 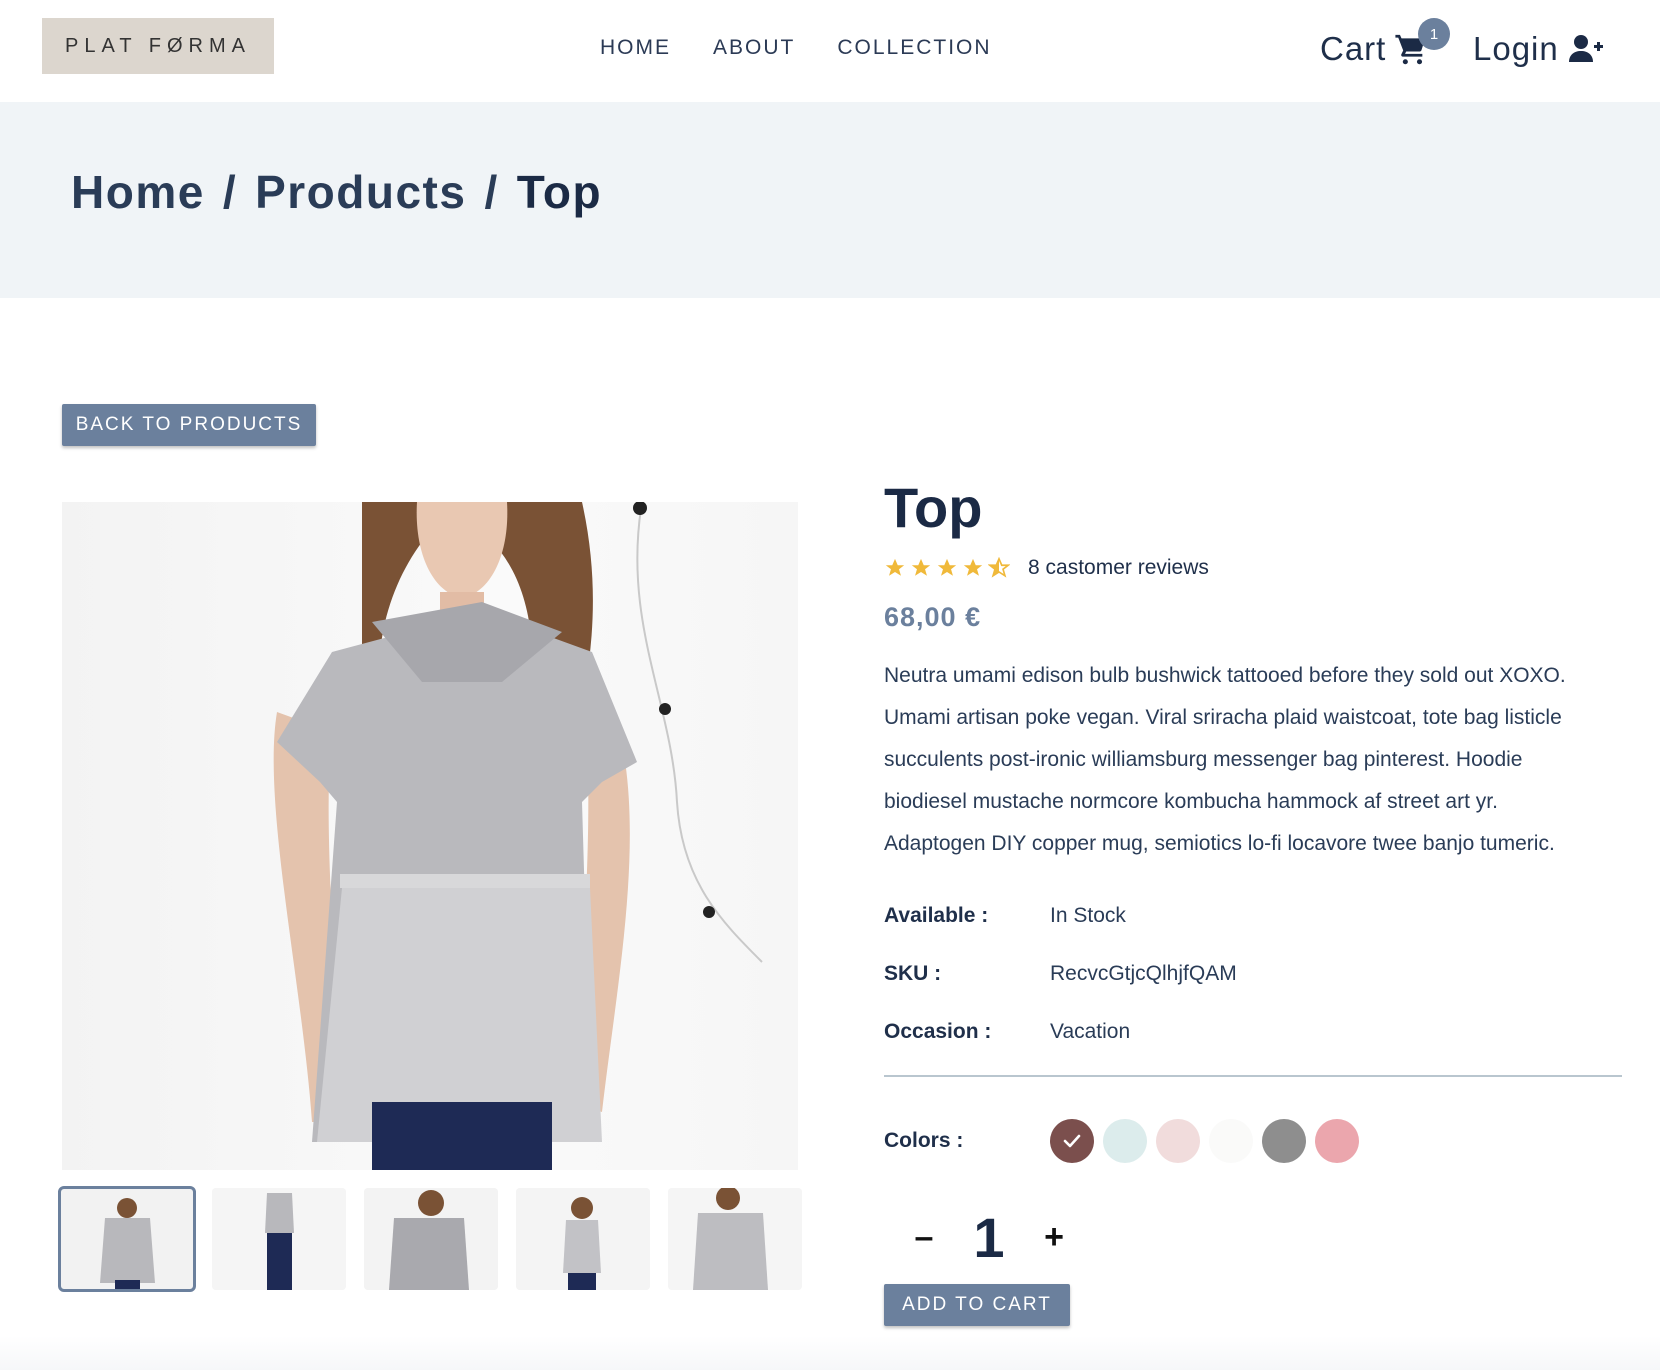 I want to click on nav-home: HOME, so click(x=635, y=48).